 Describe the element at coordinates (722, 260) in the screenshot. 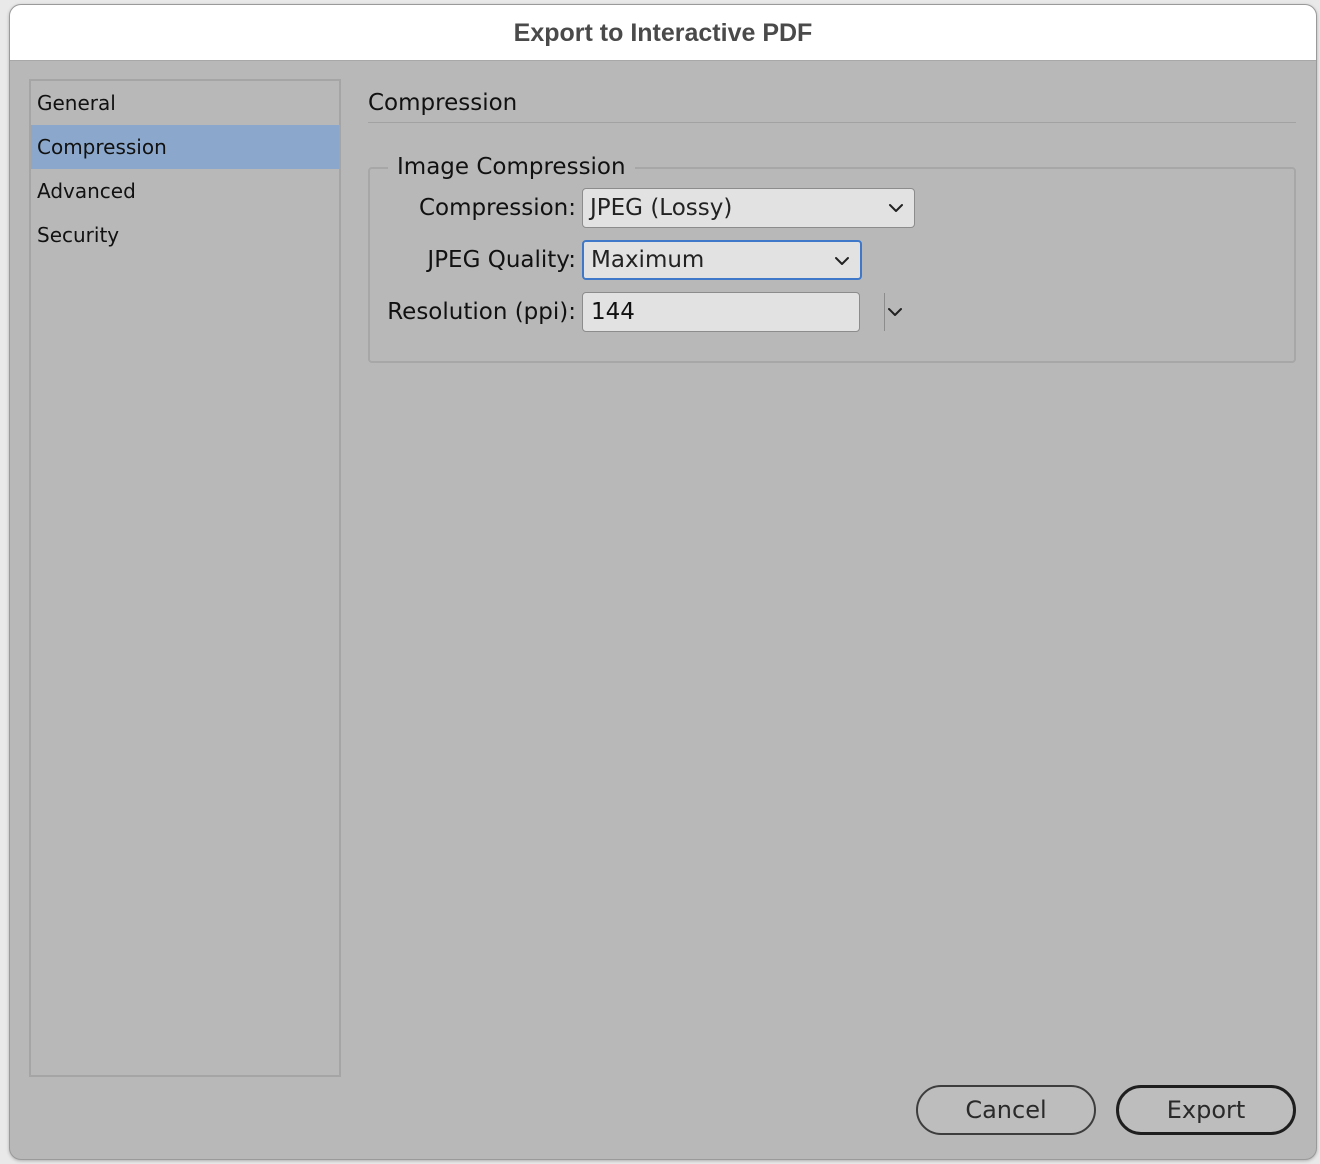

I see `jpeg-quality-select: Maximum` at that location.